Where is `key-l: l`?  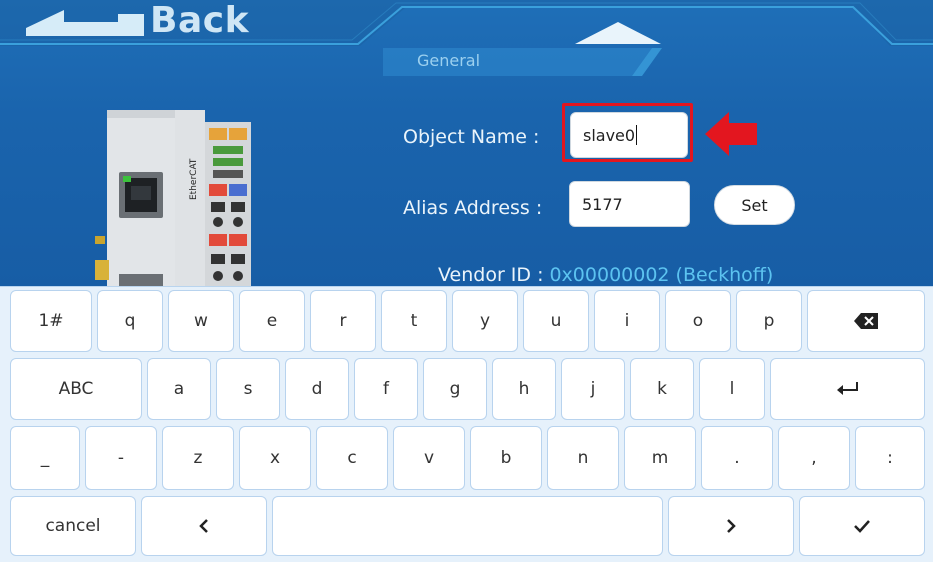 key-l: l is located at coordinates (732, 389).